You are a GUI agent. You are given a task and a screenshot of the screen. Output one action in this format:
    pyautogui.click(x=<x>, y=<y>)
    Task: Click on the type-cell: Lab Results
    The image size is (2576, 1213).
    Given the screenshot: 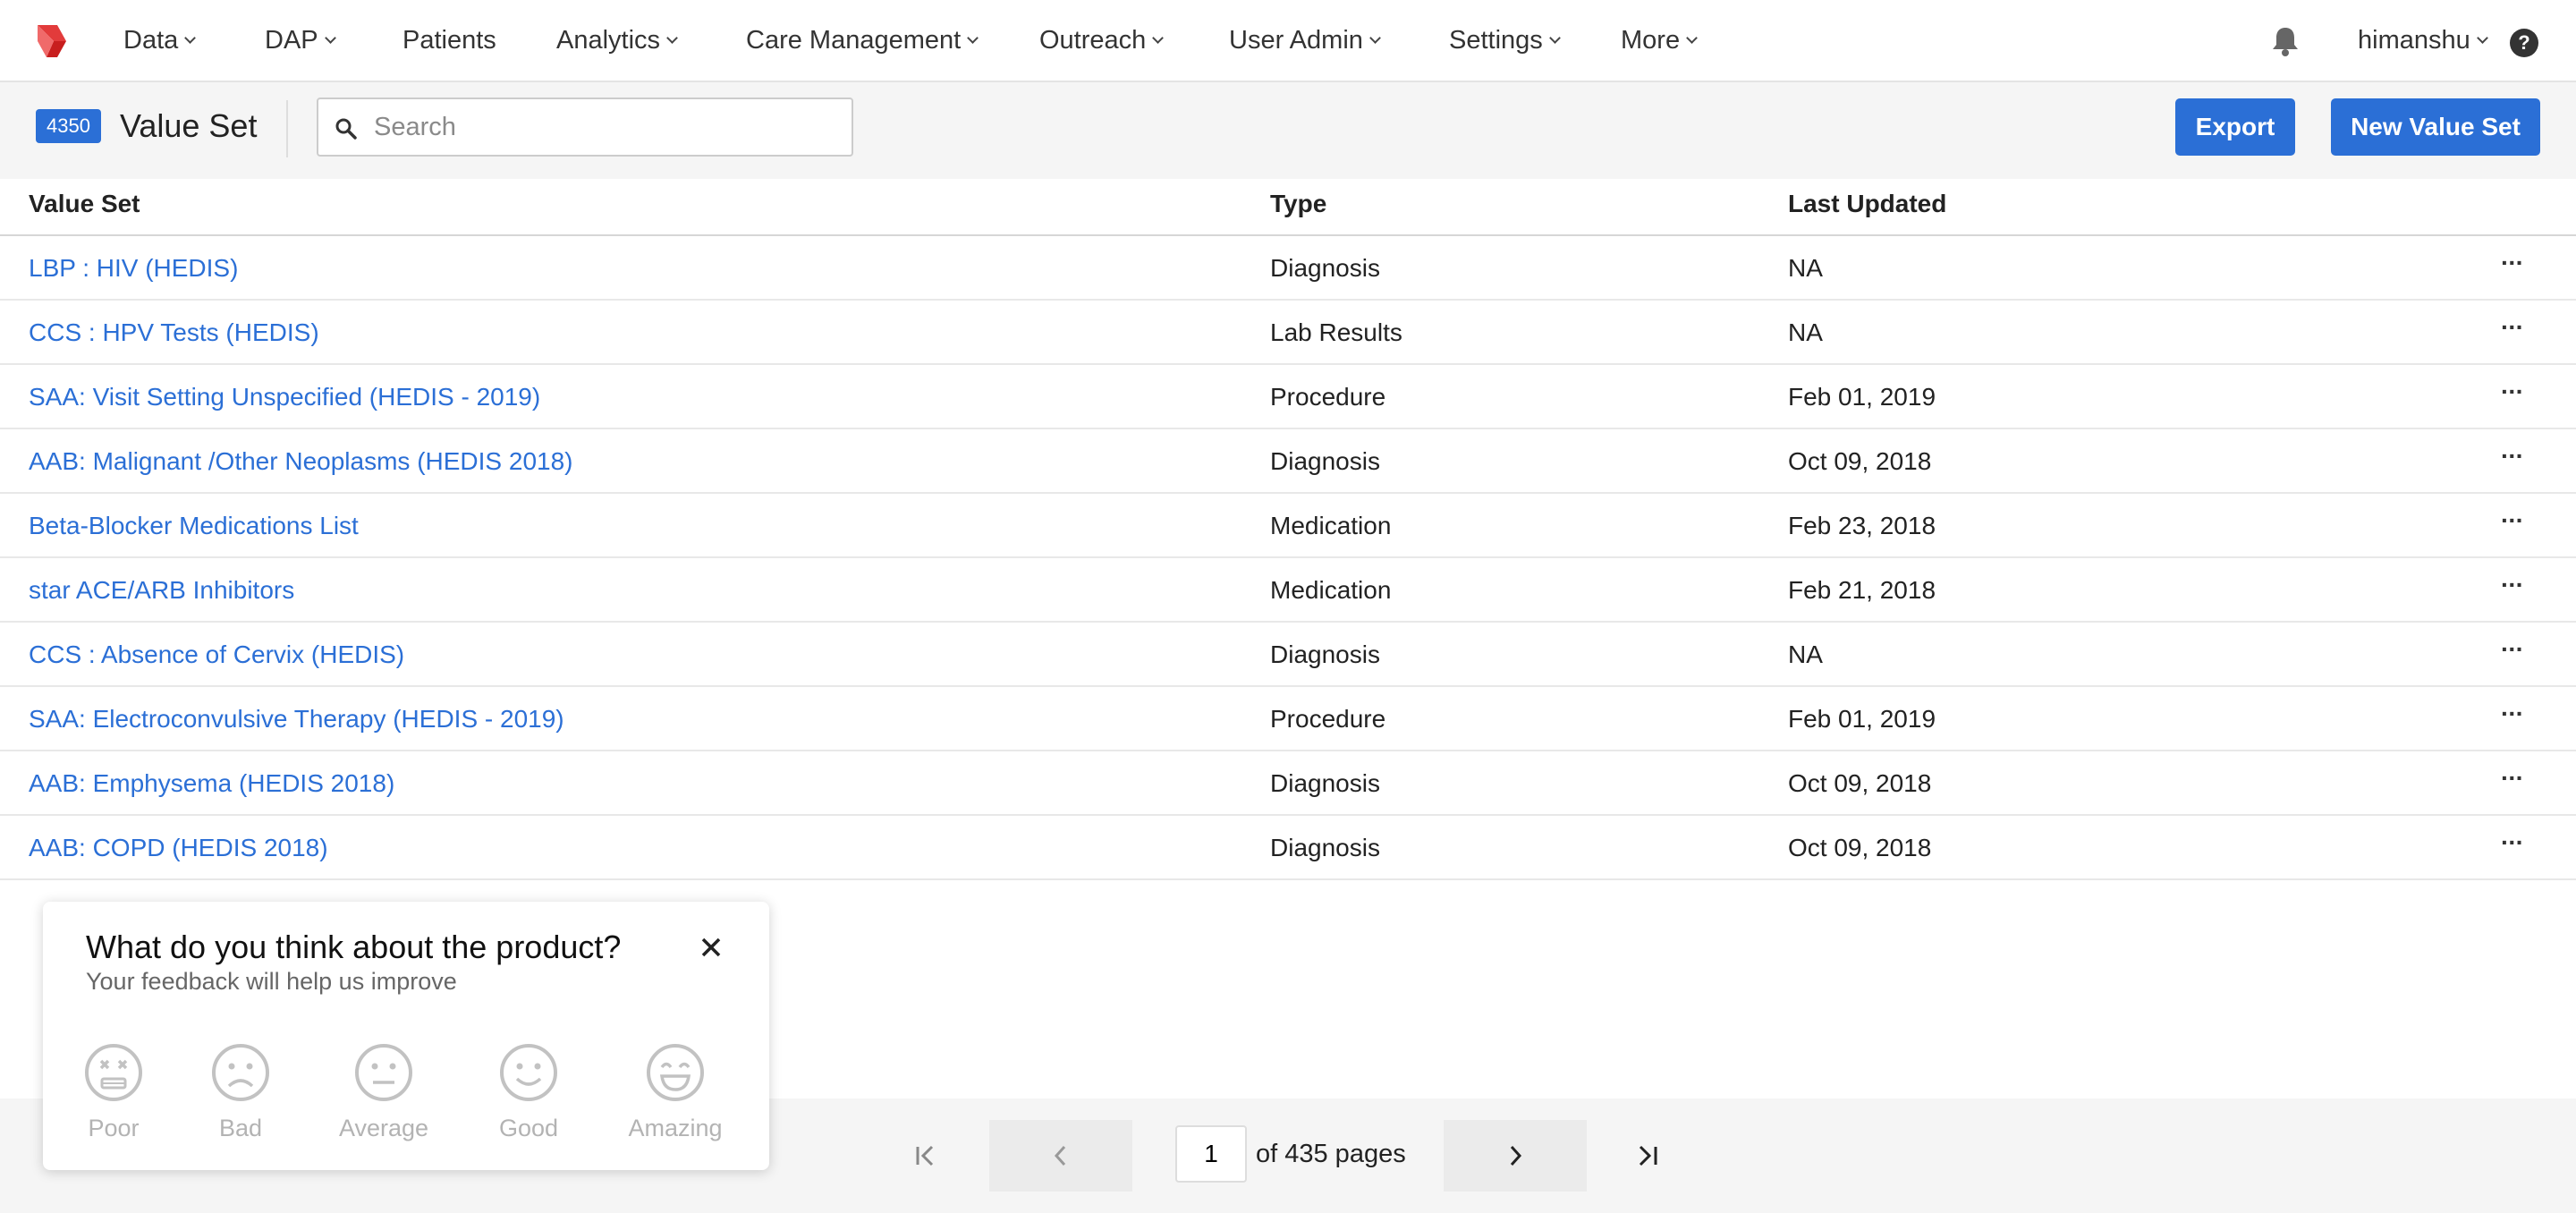 What is the action you would take?
    pyautogui.click(x=1336, y=332)
    